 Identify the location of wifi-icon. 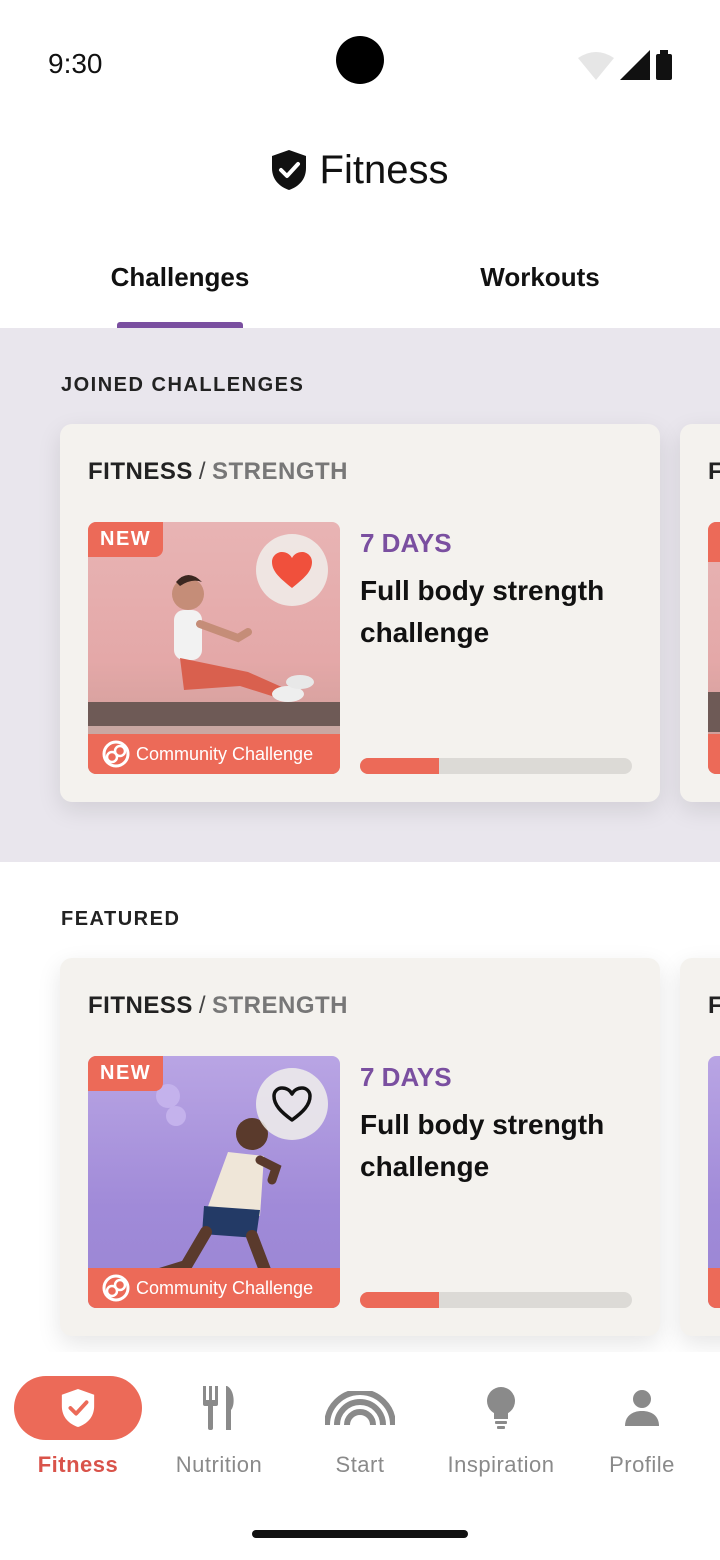
(596, 66).